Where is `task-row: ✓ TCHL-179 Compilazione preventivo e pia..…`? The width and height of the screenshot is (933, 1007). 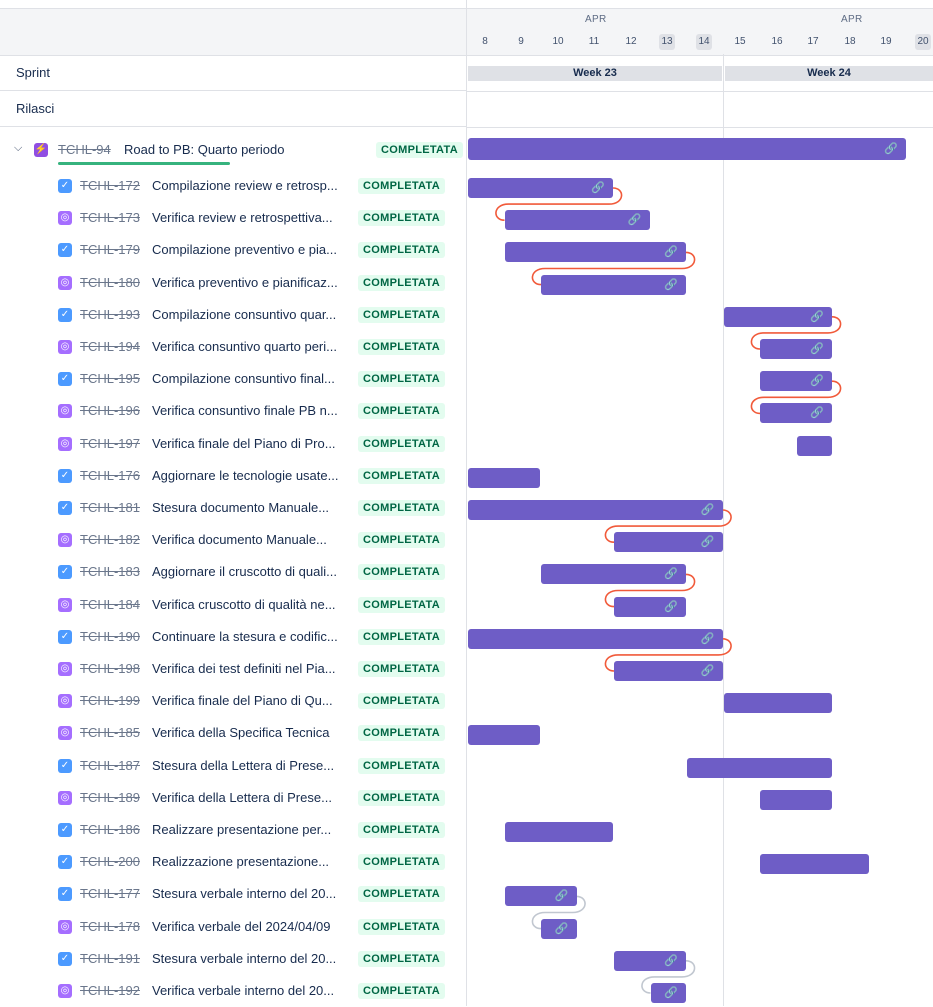 task-row: ✓ TCHL-179 Compilazione preventivo e pia..… is located at coordinates (233, 250).